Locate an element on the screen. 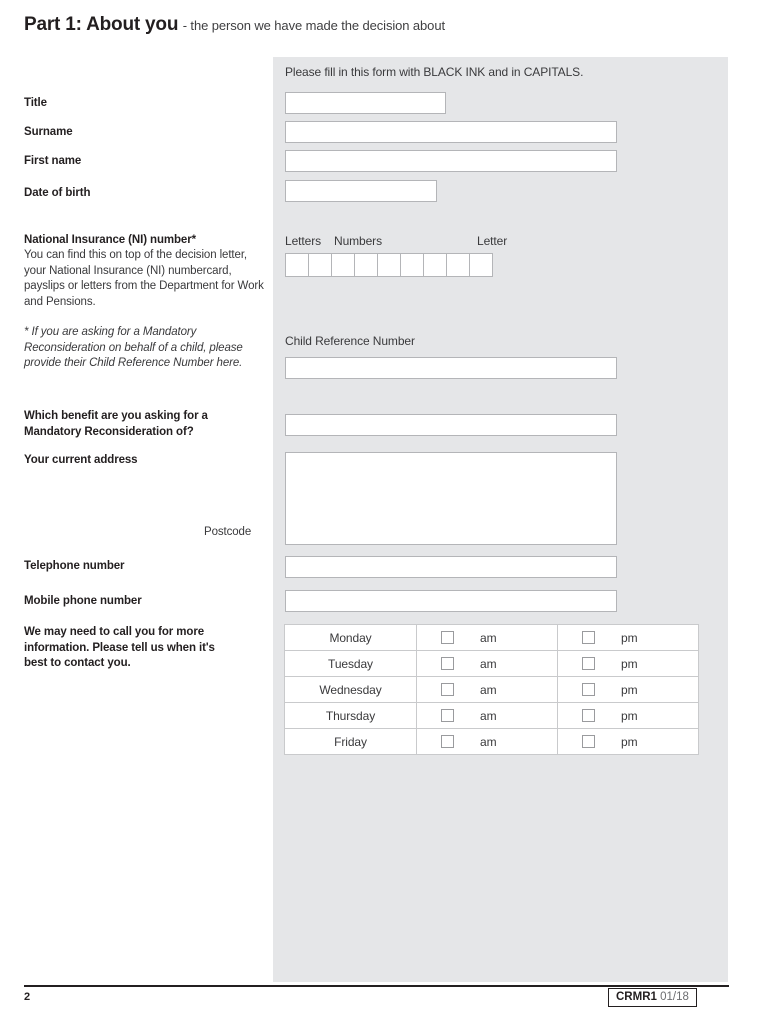 The image size is (770, 1024). child-reference-number-label: Child Reference Number is located at coordinates (350, 341).